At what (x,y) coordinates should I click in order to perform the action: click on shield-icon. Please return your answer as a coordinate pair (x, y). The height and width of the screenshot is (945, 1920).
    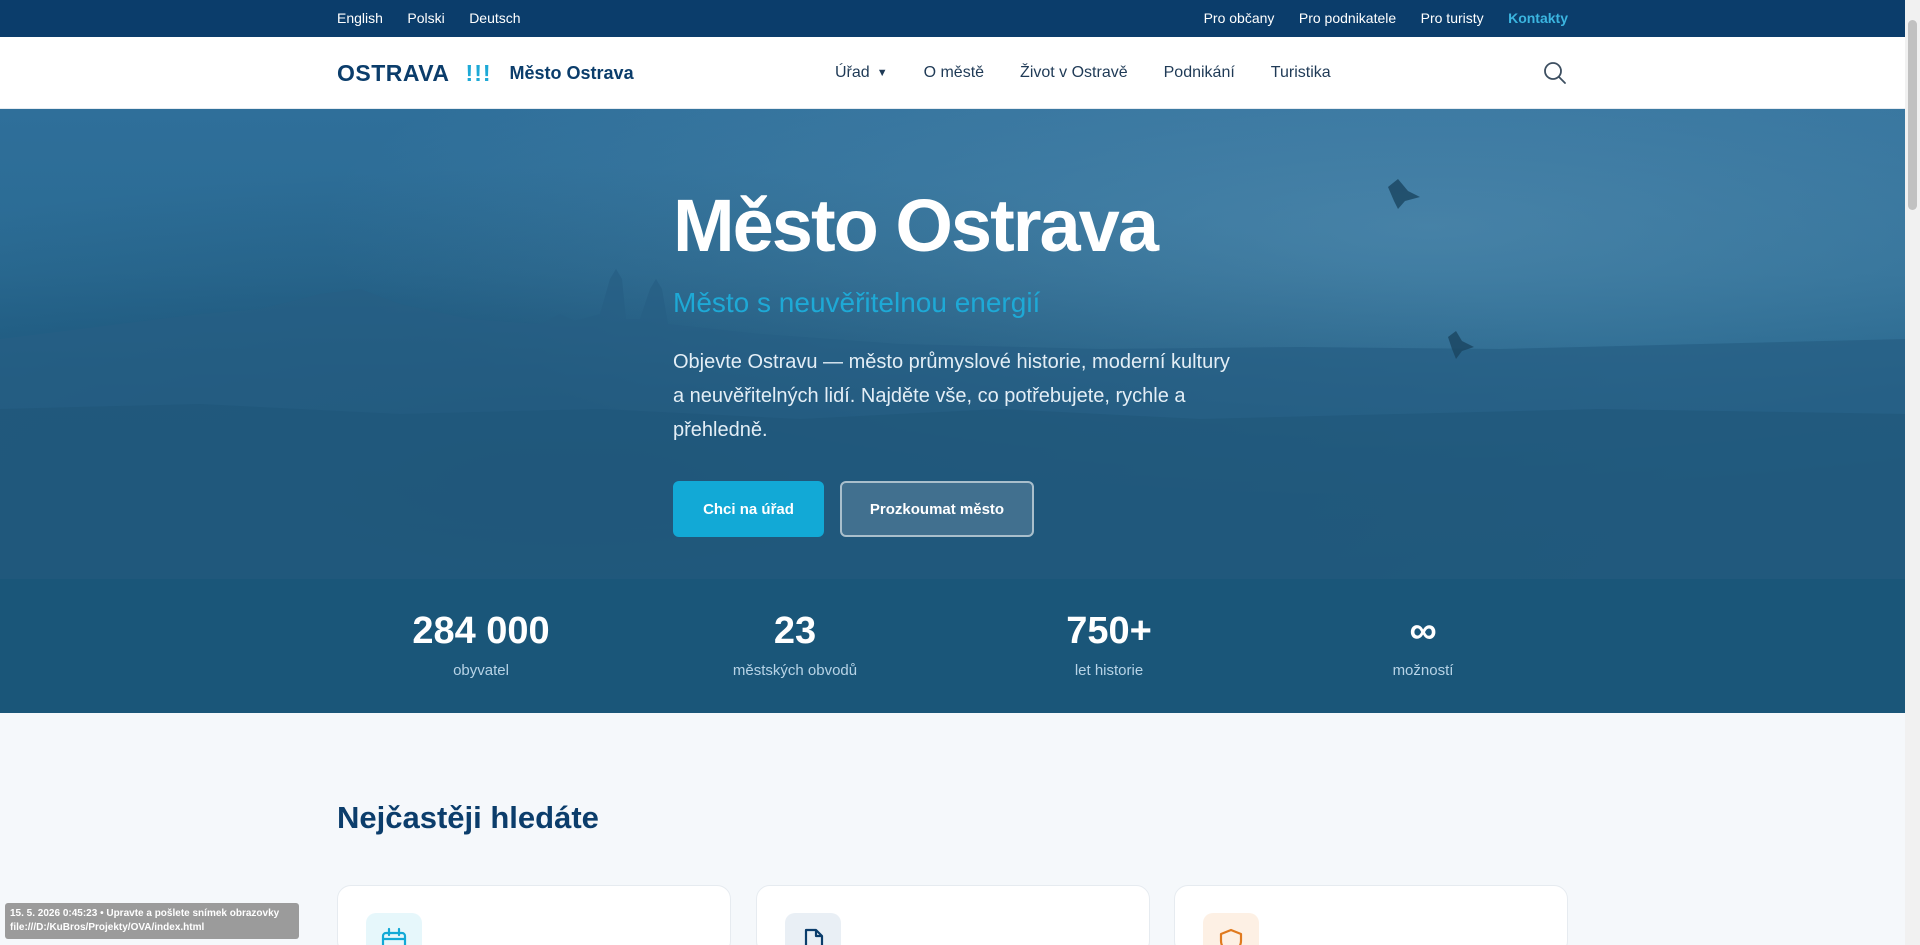
    Looking at the image, I should click on (1231, 929).